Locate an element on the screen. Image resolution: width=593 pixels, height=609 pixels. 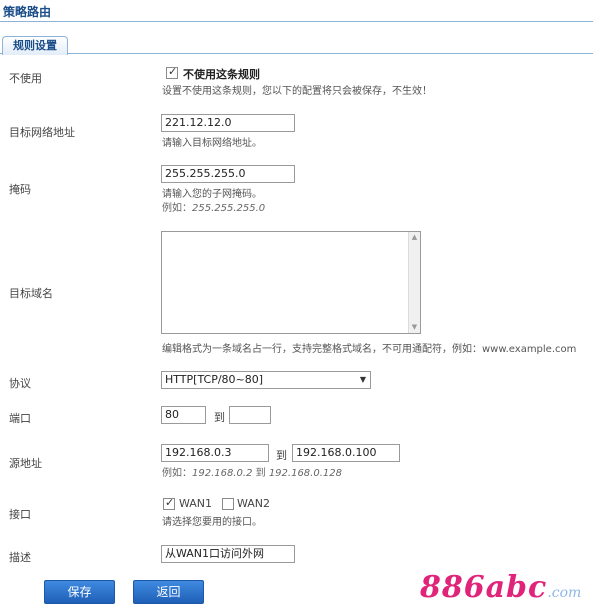
disable-label: 不使用 is located at coordinates (25, 78).